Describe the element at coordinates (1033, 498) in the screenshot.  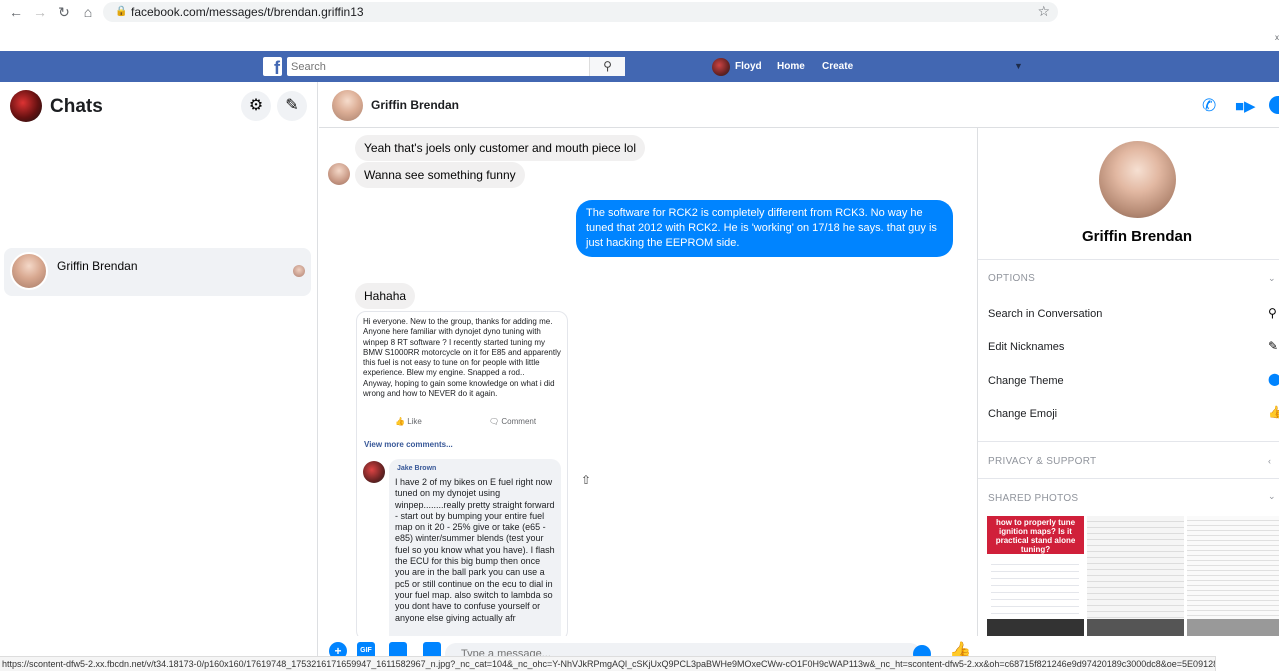
I see `shared-photos-heading: SHARED PHOTOS` at that location.